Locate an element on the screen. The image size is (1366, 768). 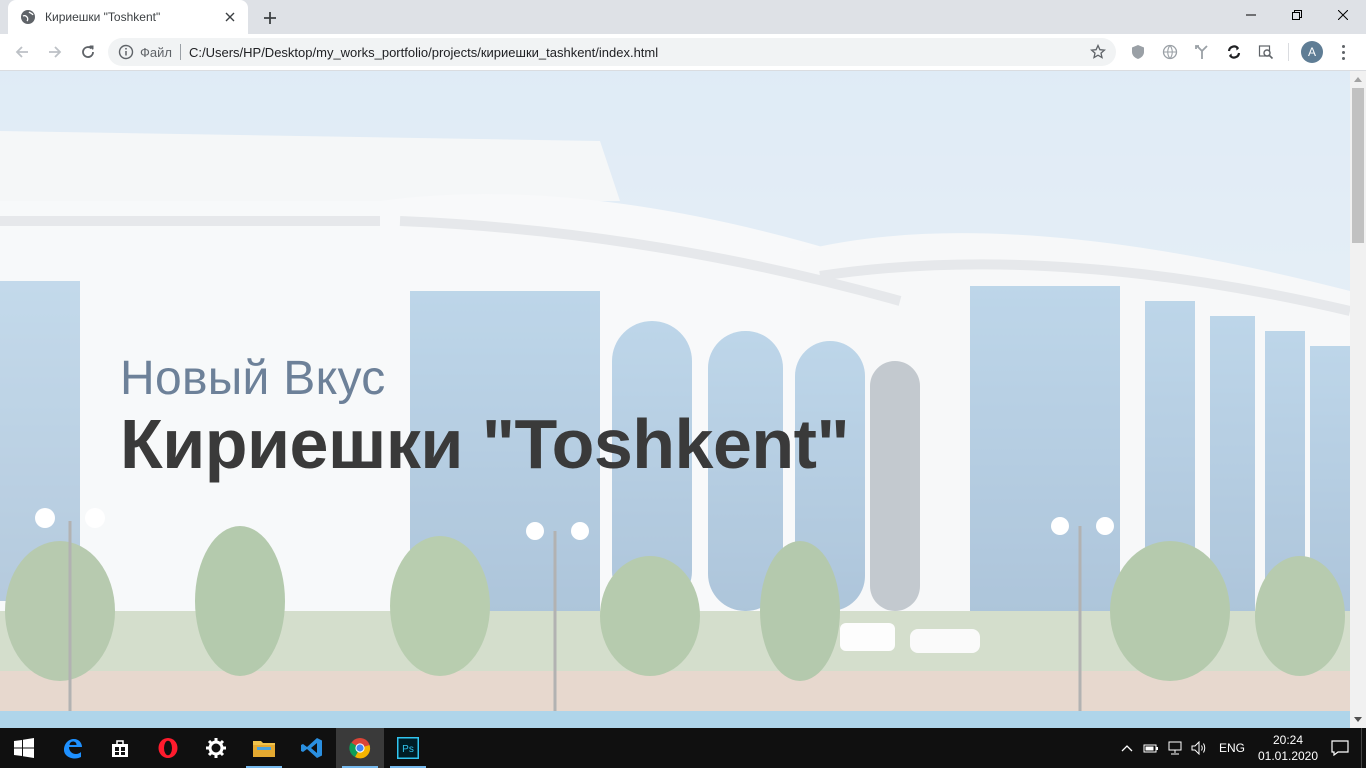
back-button is located at coordinates (22, 52).